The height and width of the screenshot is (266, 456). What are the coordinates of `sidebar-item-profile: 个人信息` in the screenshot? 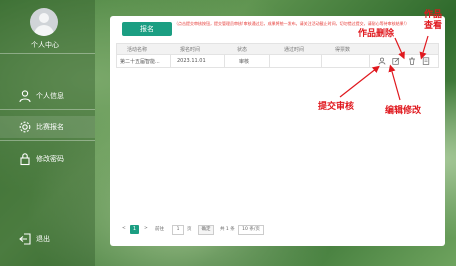 It's located at (47, 96).